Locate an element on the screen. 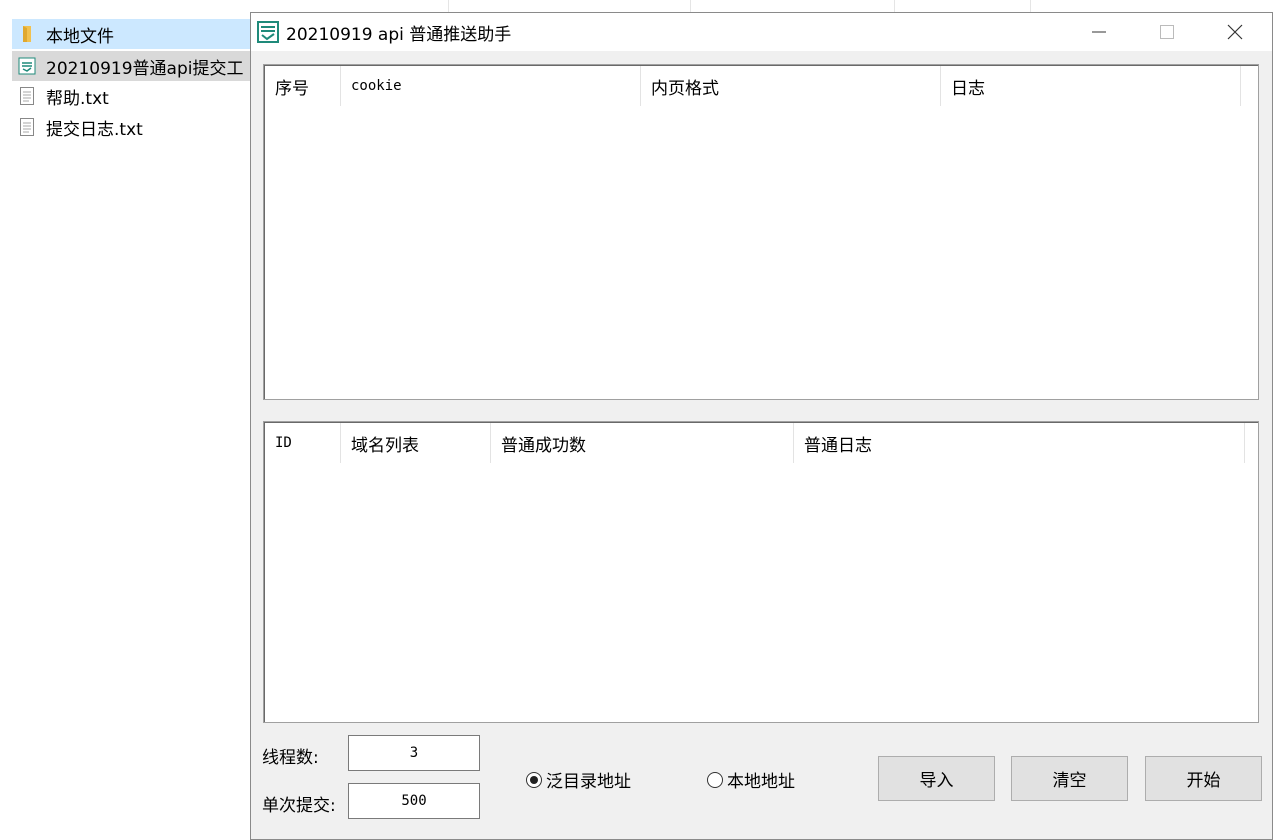  file-name: 本地文件 is located at coordinates (80, 36).